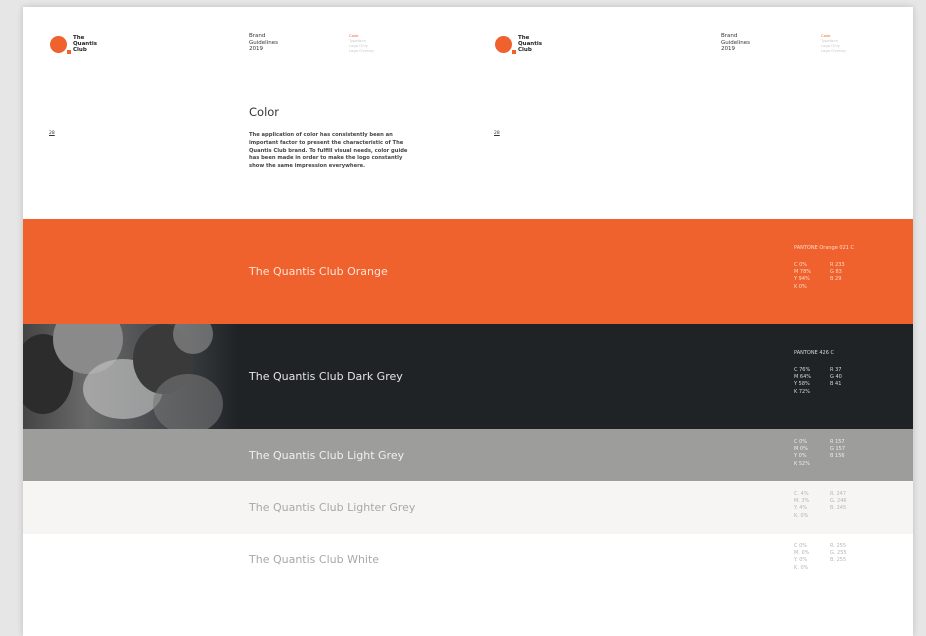  Describe the element at coordinates (836, 370) in the screenshot. I see `spec-value: R 37` at that location.